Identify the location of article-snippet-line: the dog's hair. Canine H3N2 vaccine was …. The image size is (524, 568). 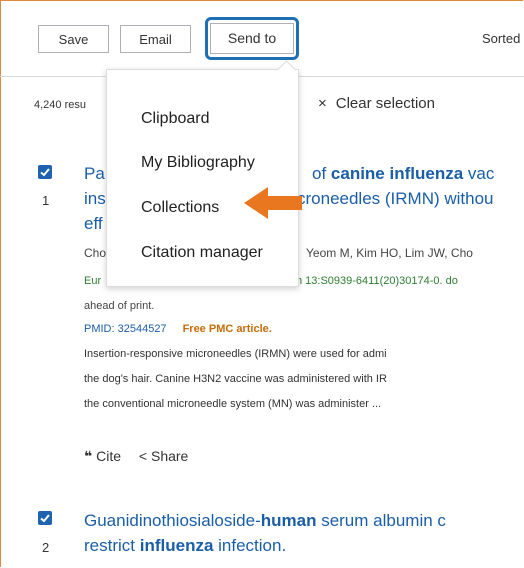
(235, 379).